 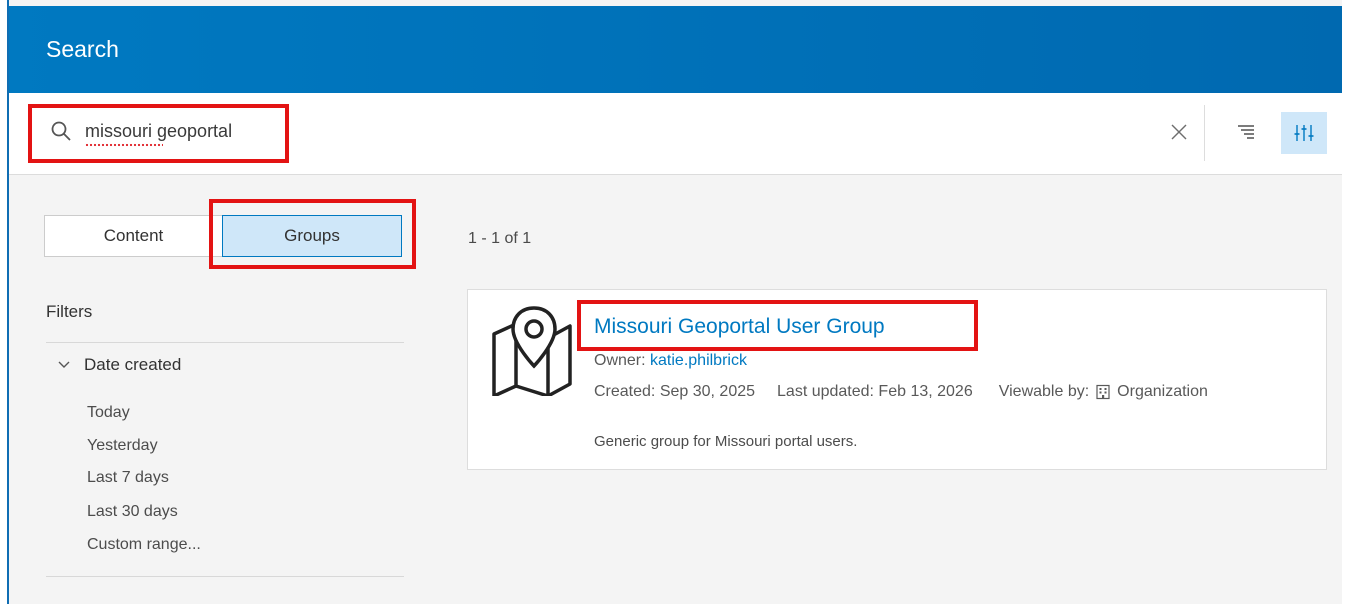 What do you see at coordinates (675, 391) in the screenshot?
I see `created-date: Created: Sep 30, 2025` at bounding box center [675, 391].